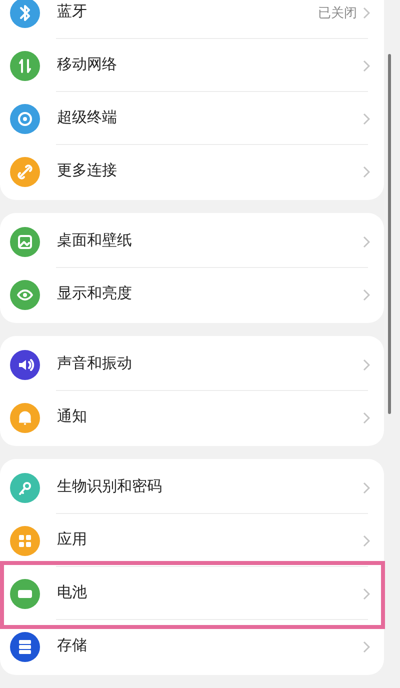 Image resolution: width=400 pixels, height=688 pixels. I want to click on settings-row: 通知, so click(192, 417).